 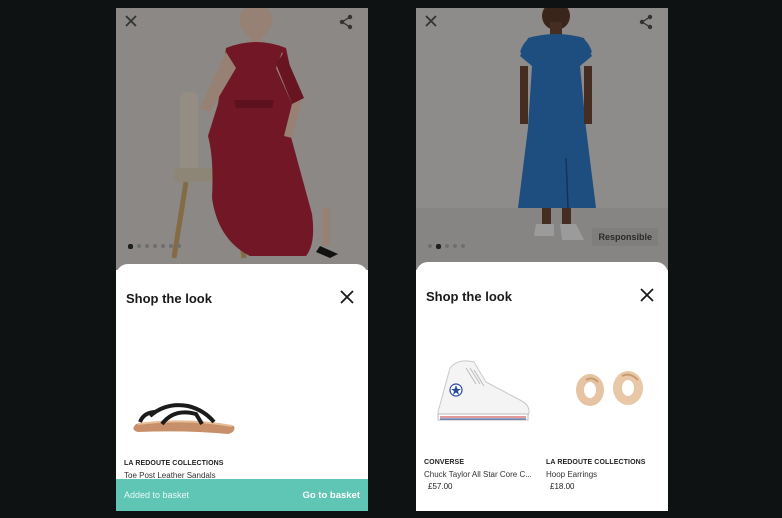 What do you see at coordinates (440, 486) in the screenshot?
I see `product-price: £57.00` at bounding box center [440, 486].